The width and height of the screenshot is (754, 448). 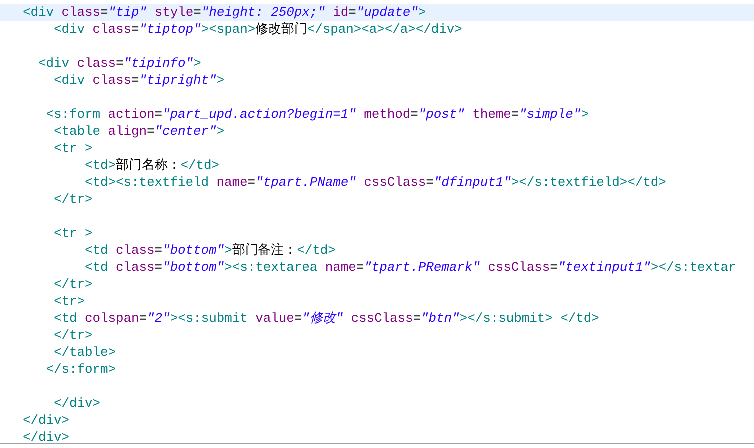 What do you see at coordinates (120, 63) in the screenshot?
I see `code-line: <div class="tipinfo">` at bounding box center [120, 63].